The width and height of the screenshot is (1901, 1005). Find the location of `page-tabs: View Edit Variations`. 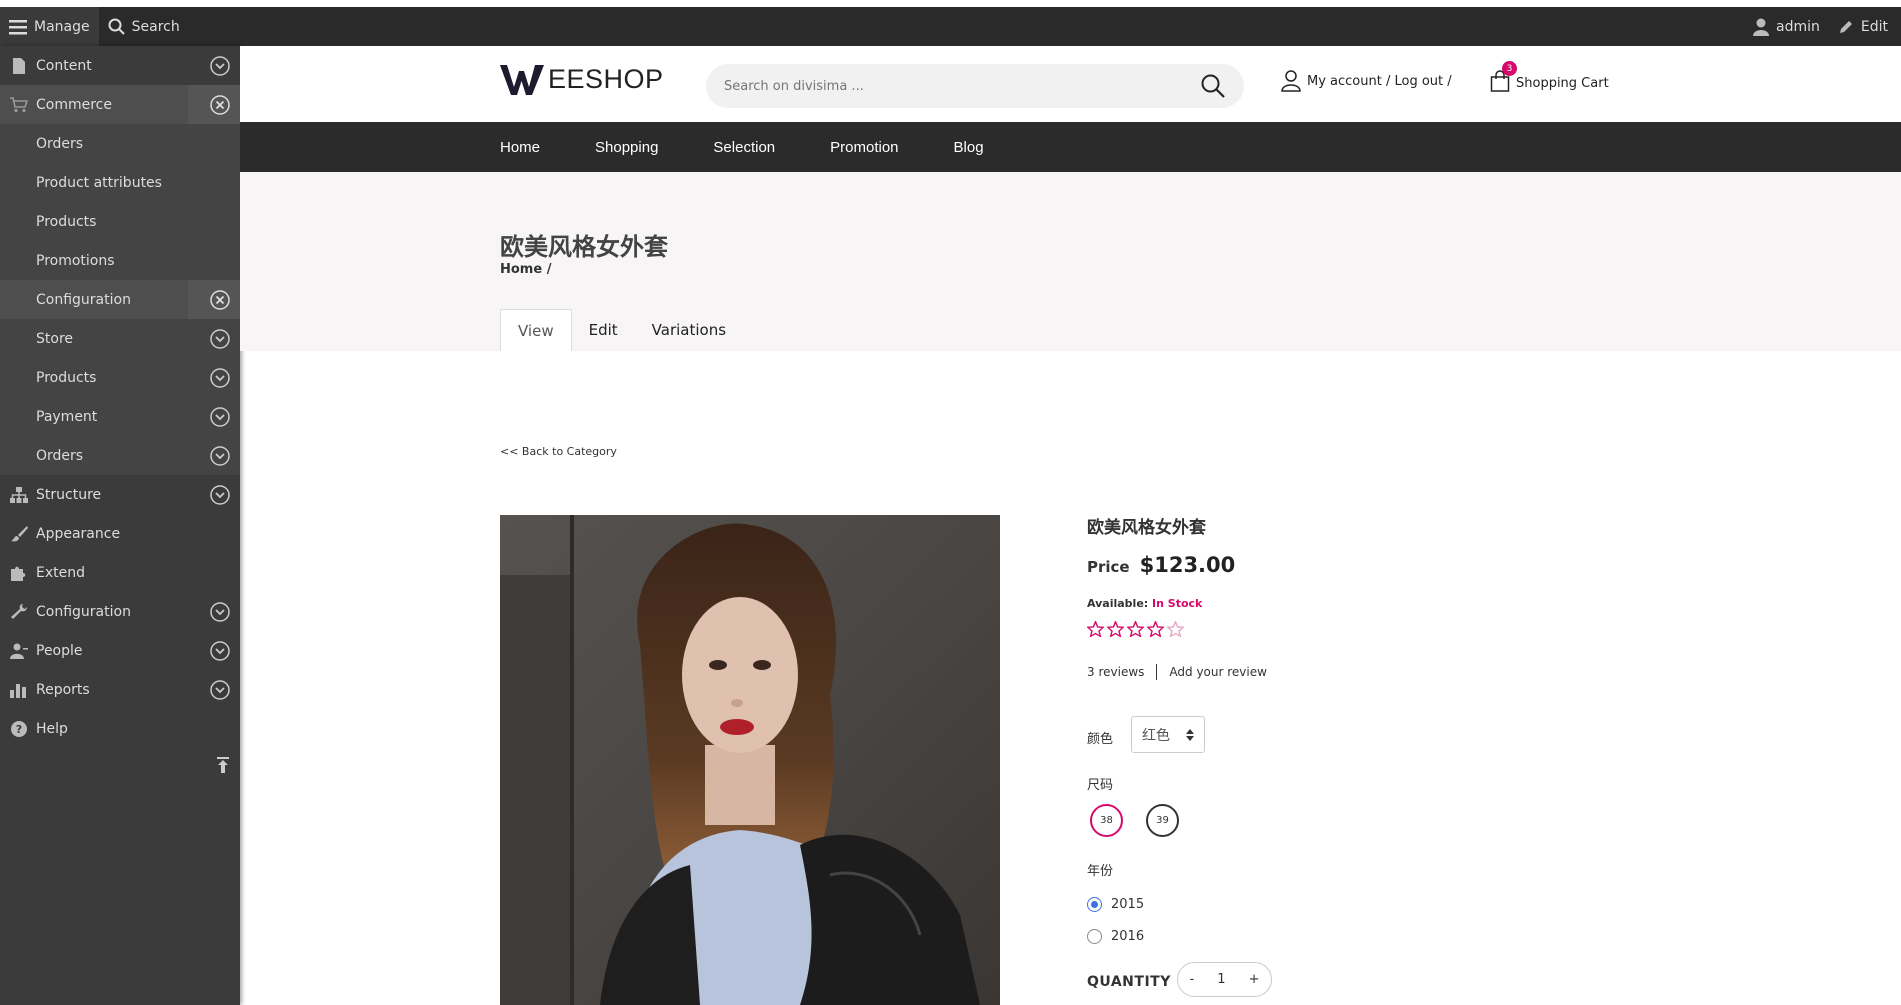

page-tabs: View Edit Variations is located at coordinates (621, 330).